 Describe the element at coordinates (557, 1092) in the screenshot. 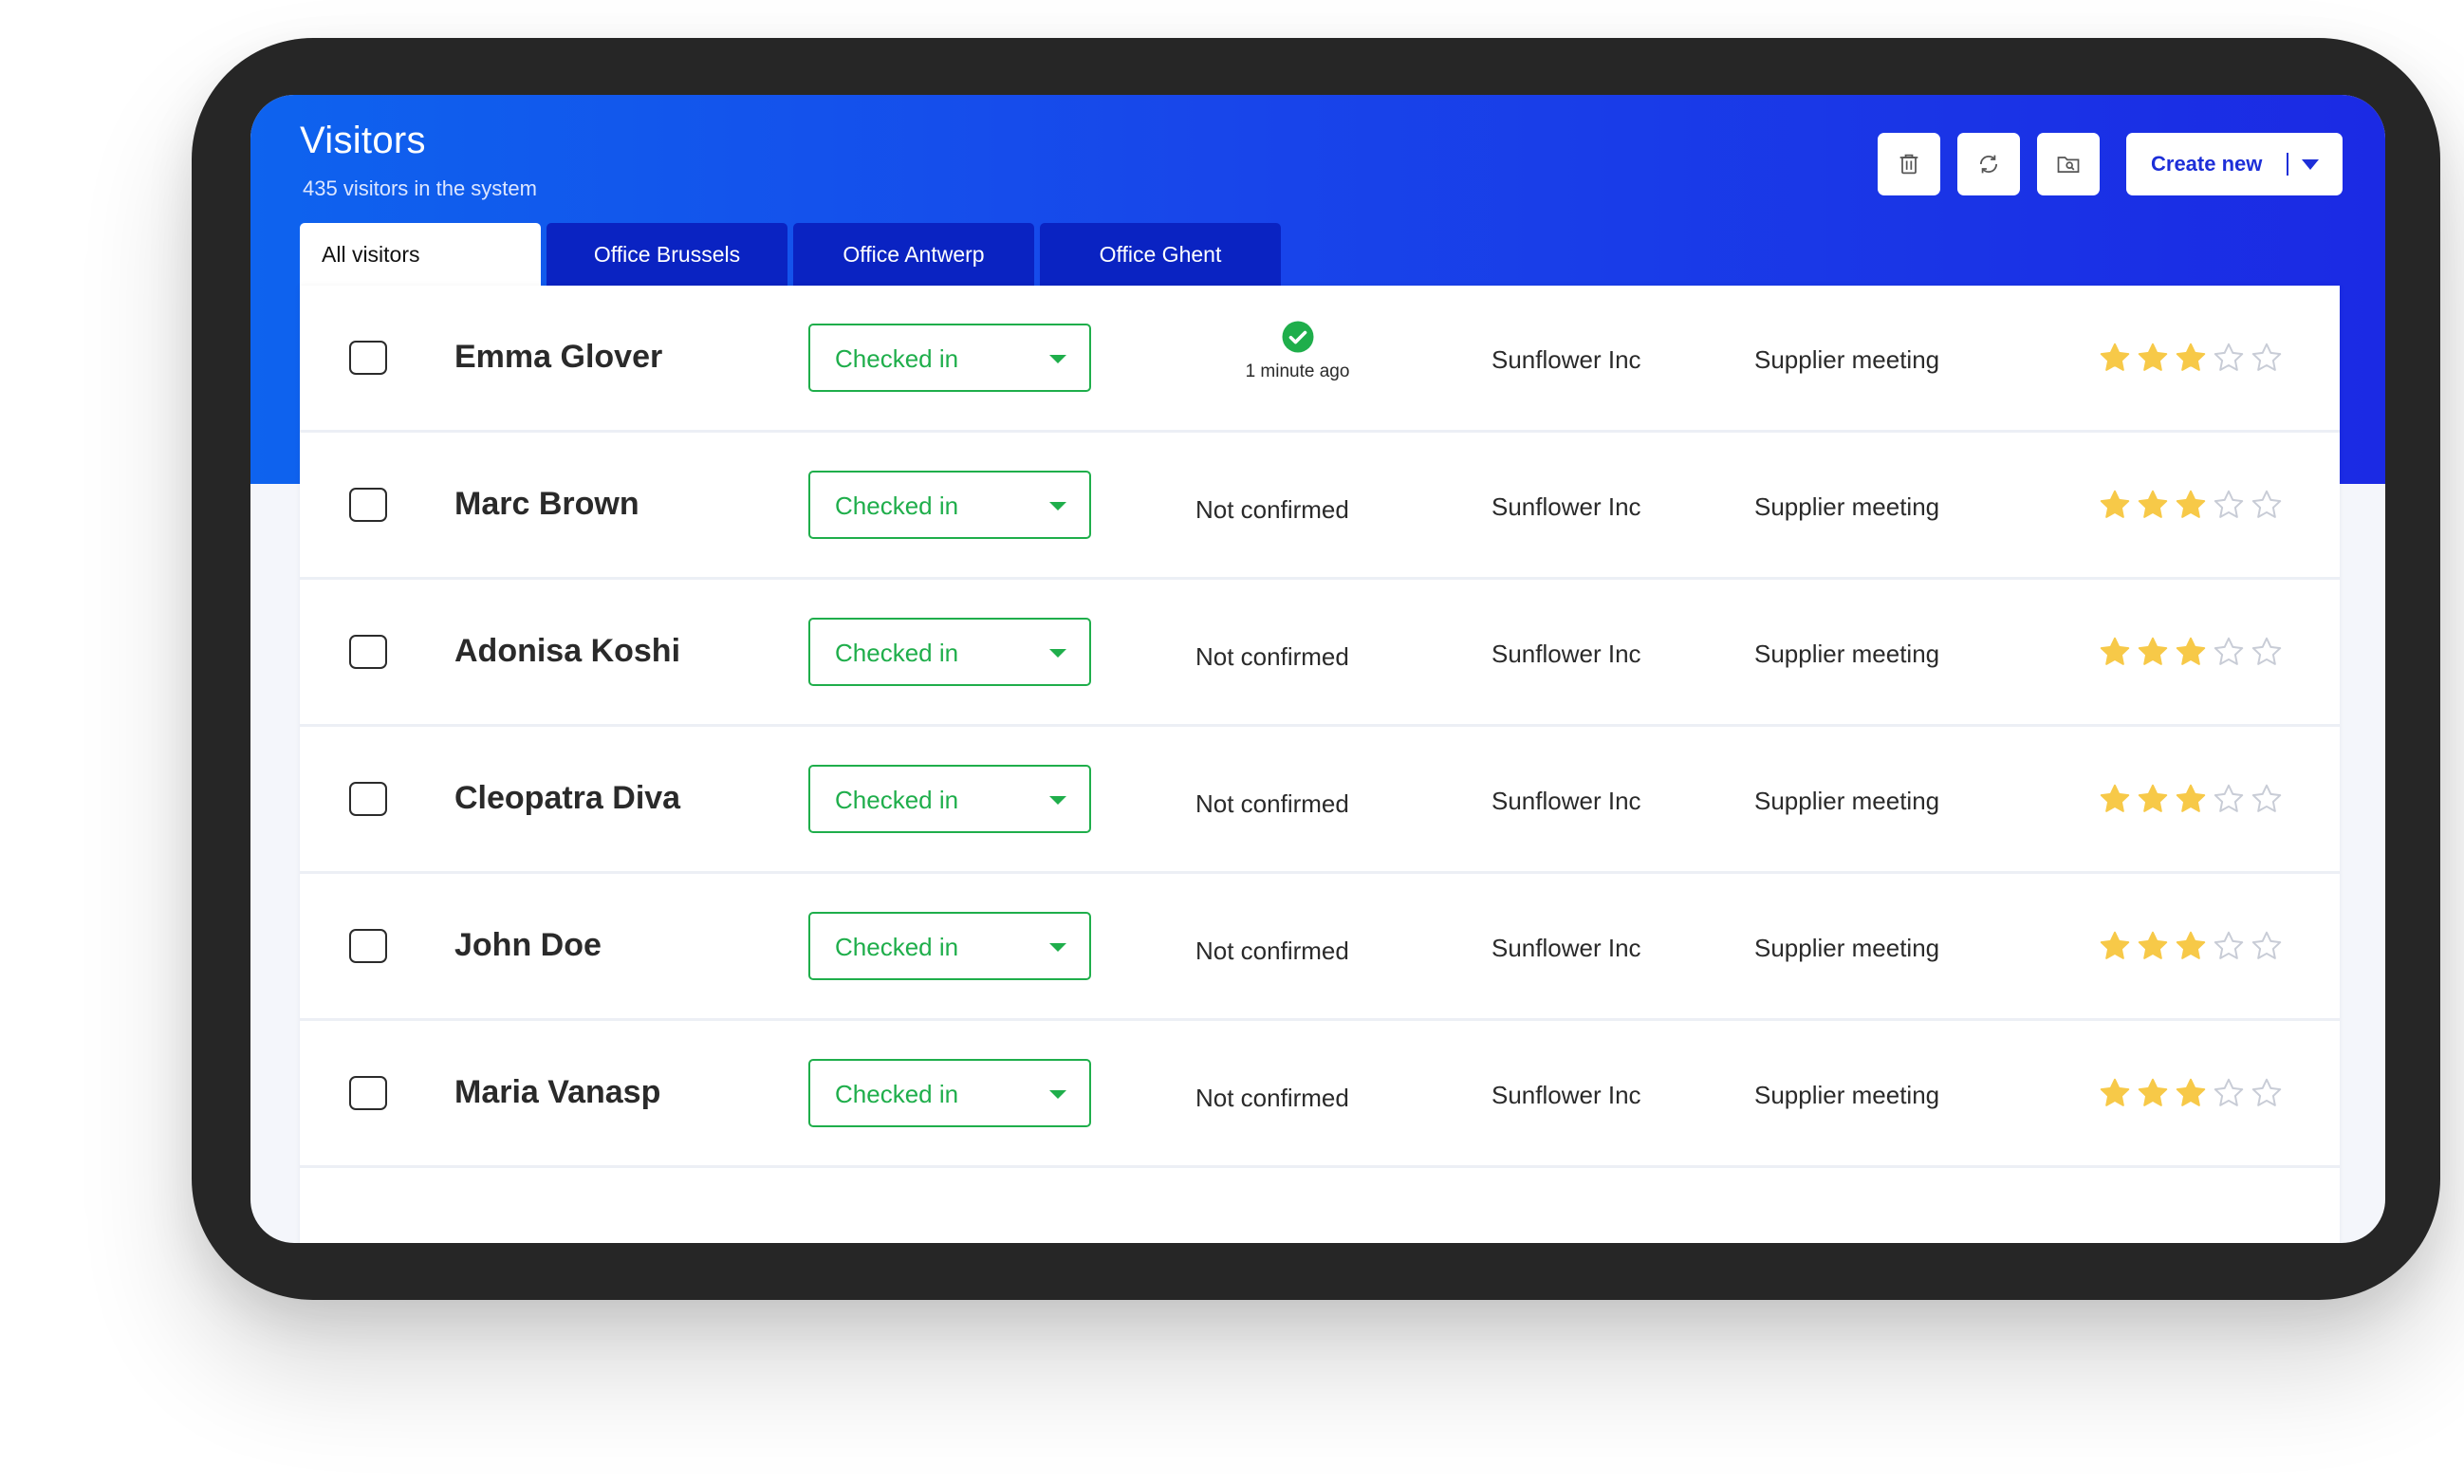

I see `visitor-name: Maria Vanasp` at that location.